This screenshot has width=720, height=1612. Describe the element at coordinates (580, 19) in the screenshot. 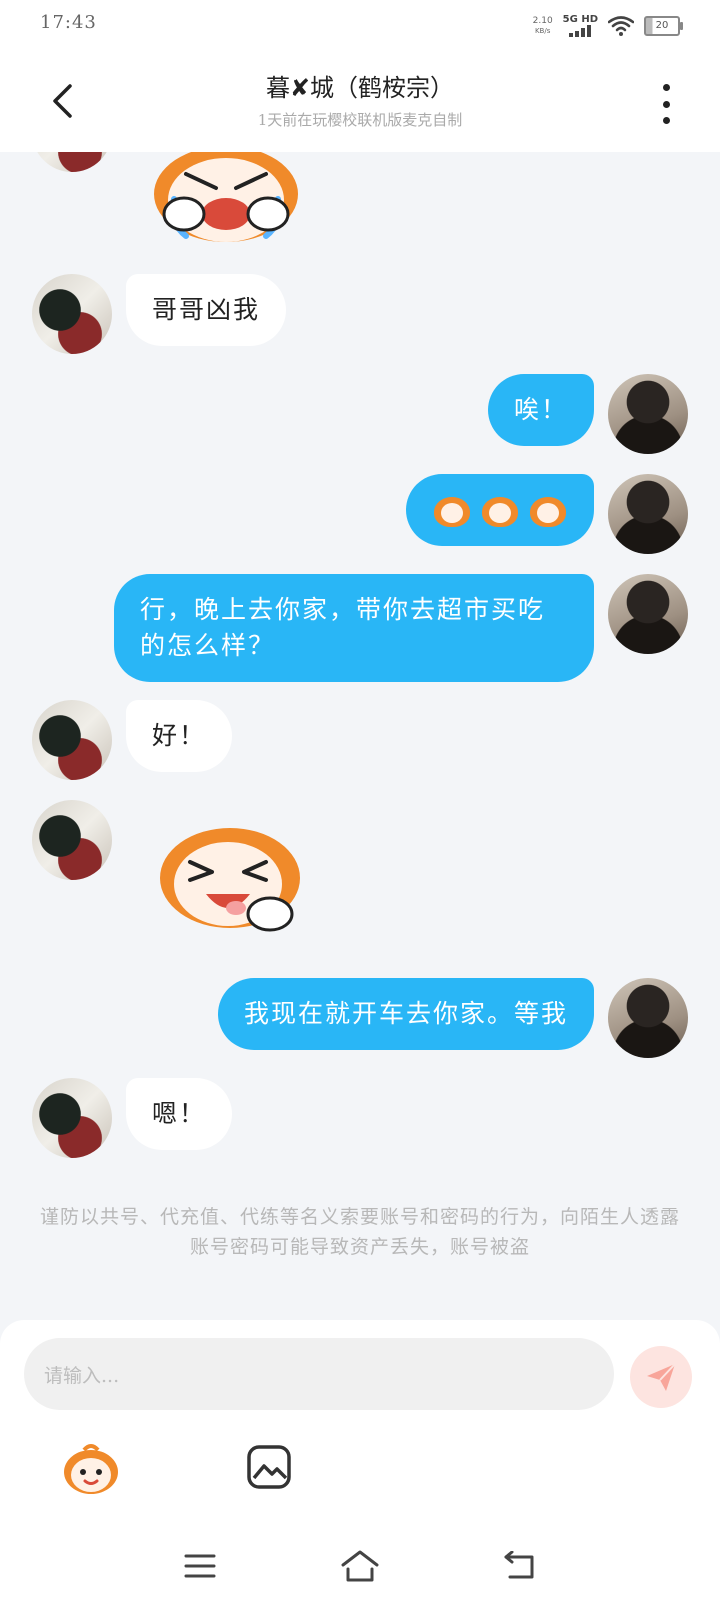

I see `network-label: 5G HD` at that location.